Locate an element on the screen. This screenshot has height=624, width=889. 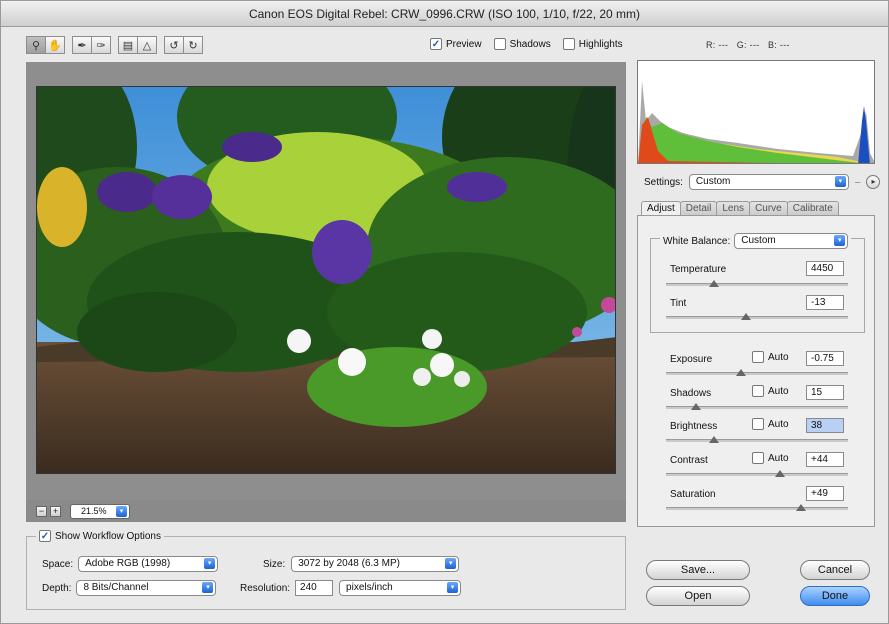
shadows-label: Shadows is located at coordinates (691, 393).